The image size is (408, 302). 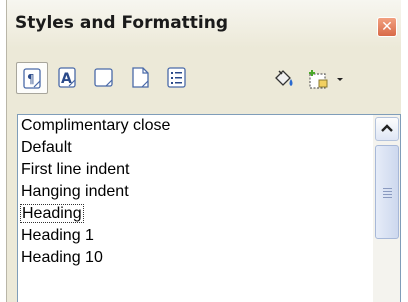 What do you see at coordinates (194, 236) in the screenshot?
I see `list-item: Heading 1` at bounding box center [194, 236].